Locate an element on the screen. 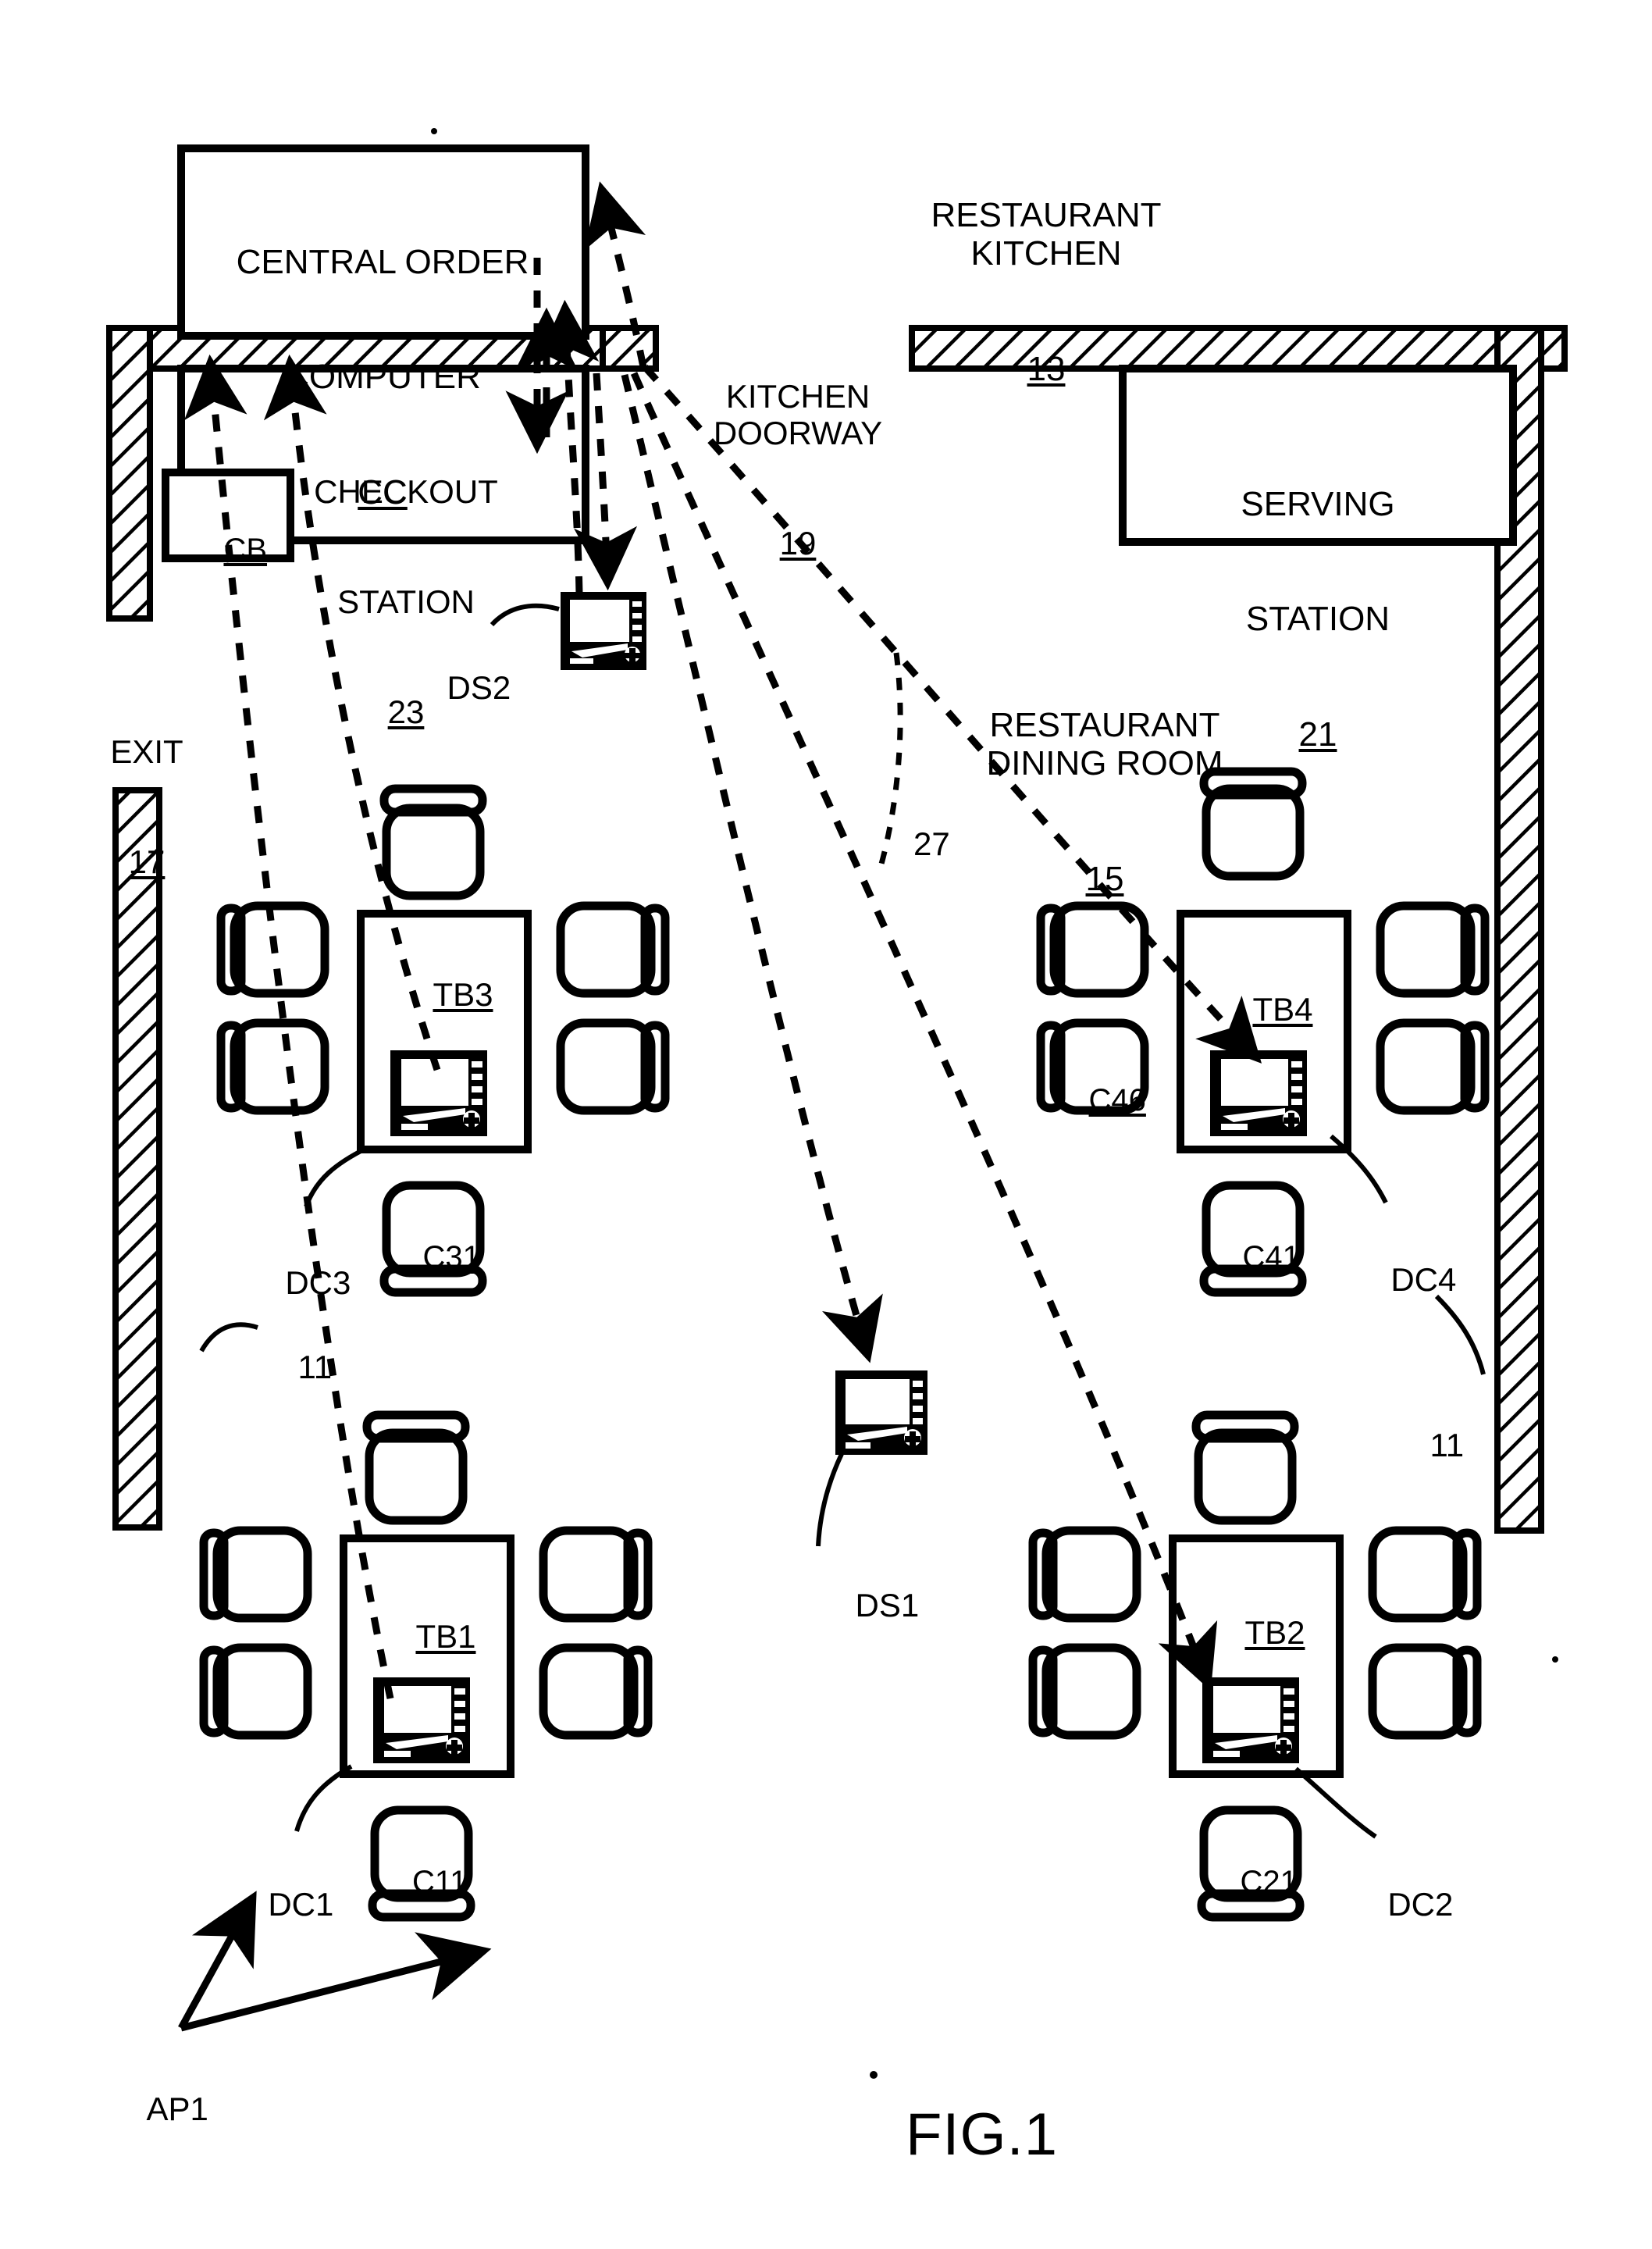 The width and height of the screenshot is (1652, 2249). table-label-tb1: TB1 is located at coordinates (446, 1637).